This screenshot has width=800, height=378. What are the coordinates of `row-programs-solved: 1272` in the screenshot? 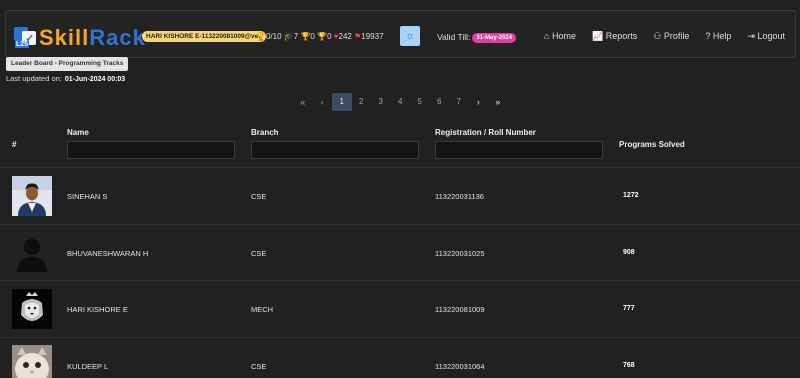 It's located at (631, 195).